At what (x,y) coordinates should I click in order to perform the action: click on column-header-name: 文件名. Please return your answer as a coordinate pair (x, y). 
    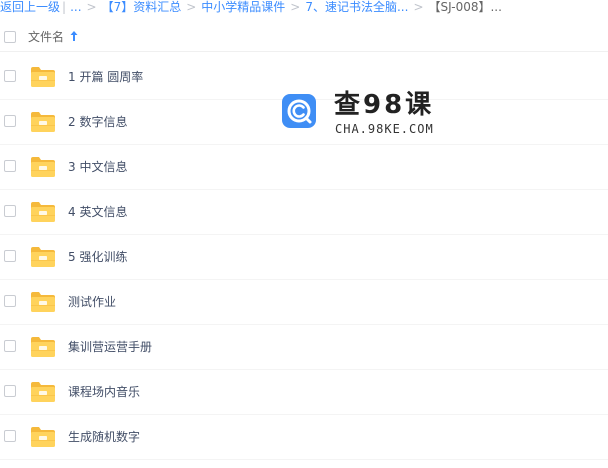
    Looking at the image, I should click on (46, 37).